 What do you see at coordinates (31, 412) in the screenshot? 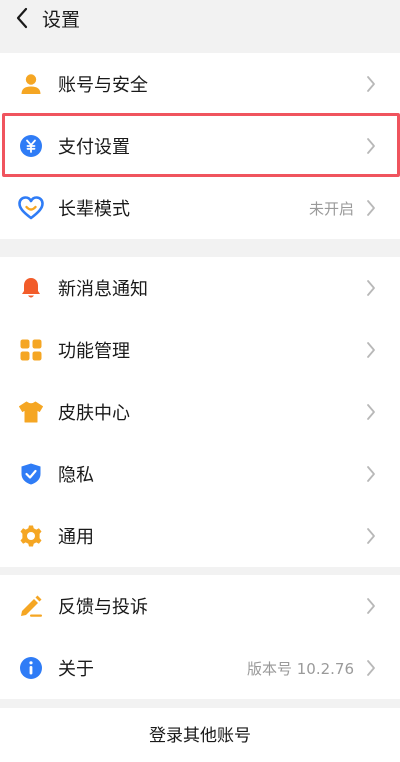
I see `tshirt-icon` at bounding box center [31, 412].